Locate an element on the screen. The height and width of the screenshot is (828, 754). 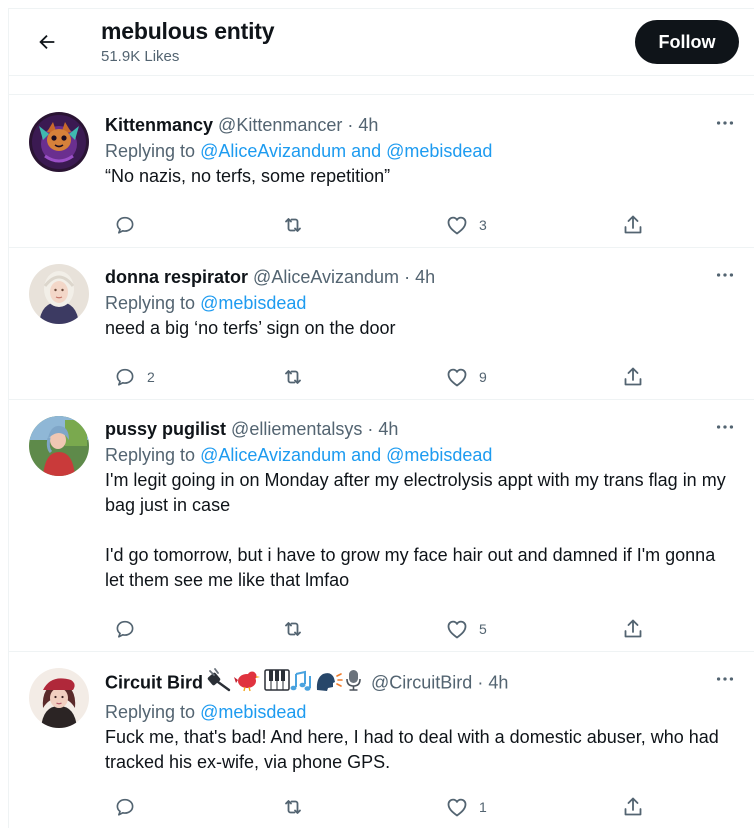
like-button: 5 is located at coordinates (466, 629).